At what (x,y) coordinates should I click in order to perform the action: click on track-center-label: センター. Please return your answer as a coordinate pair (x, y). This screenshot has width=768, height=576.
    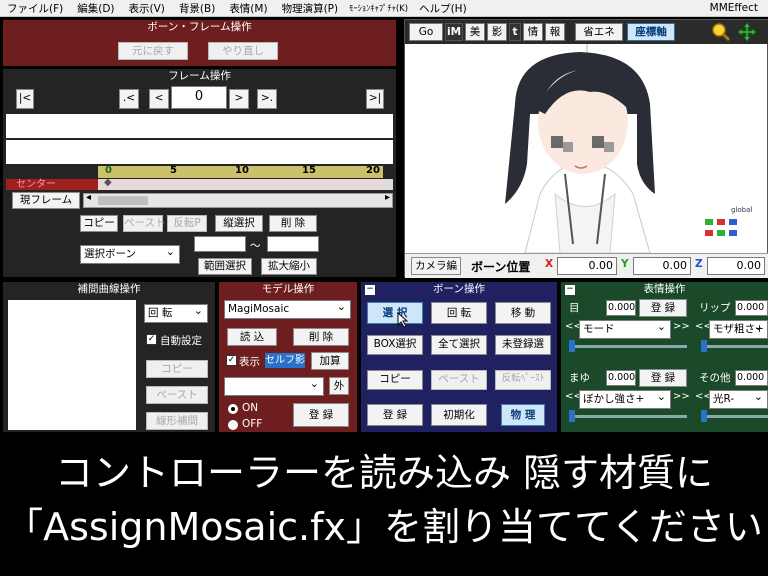
    Looking at the image, I should click on (52, 184).